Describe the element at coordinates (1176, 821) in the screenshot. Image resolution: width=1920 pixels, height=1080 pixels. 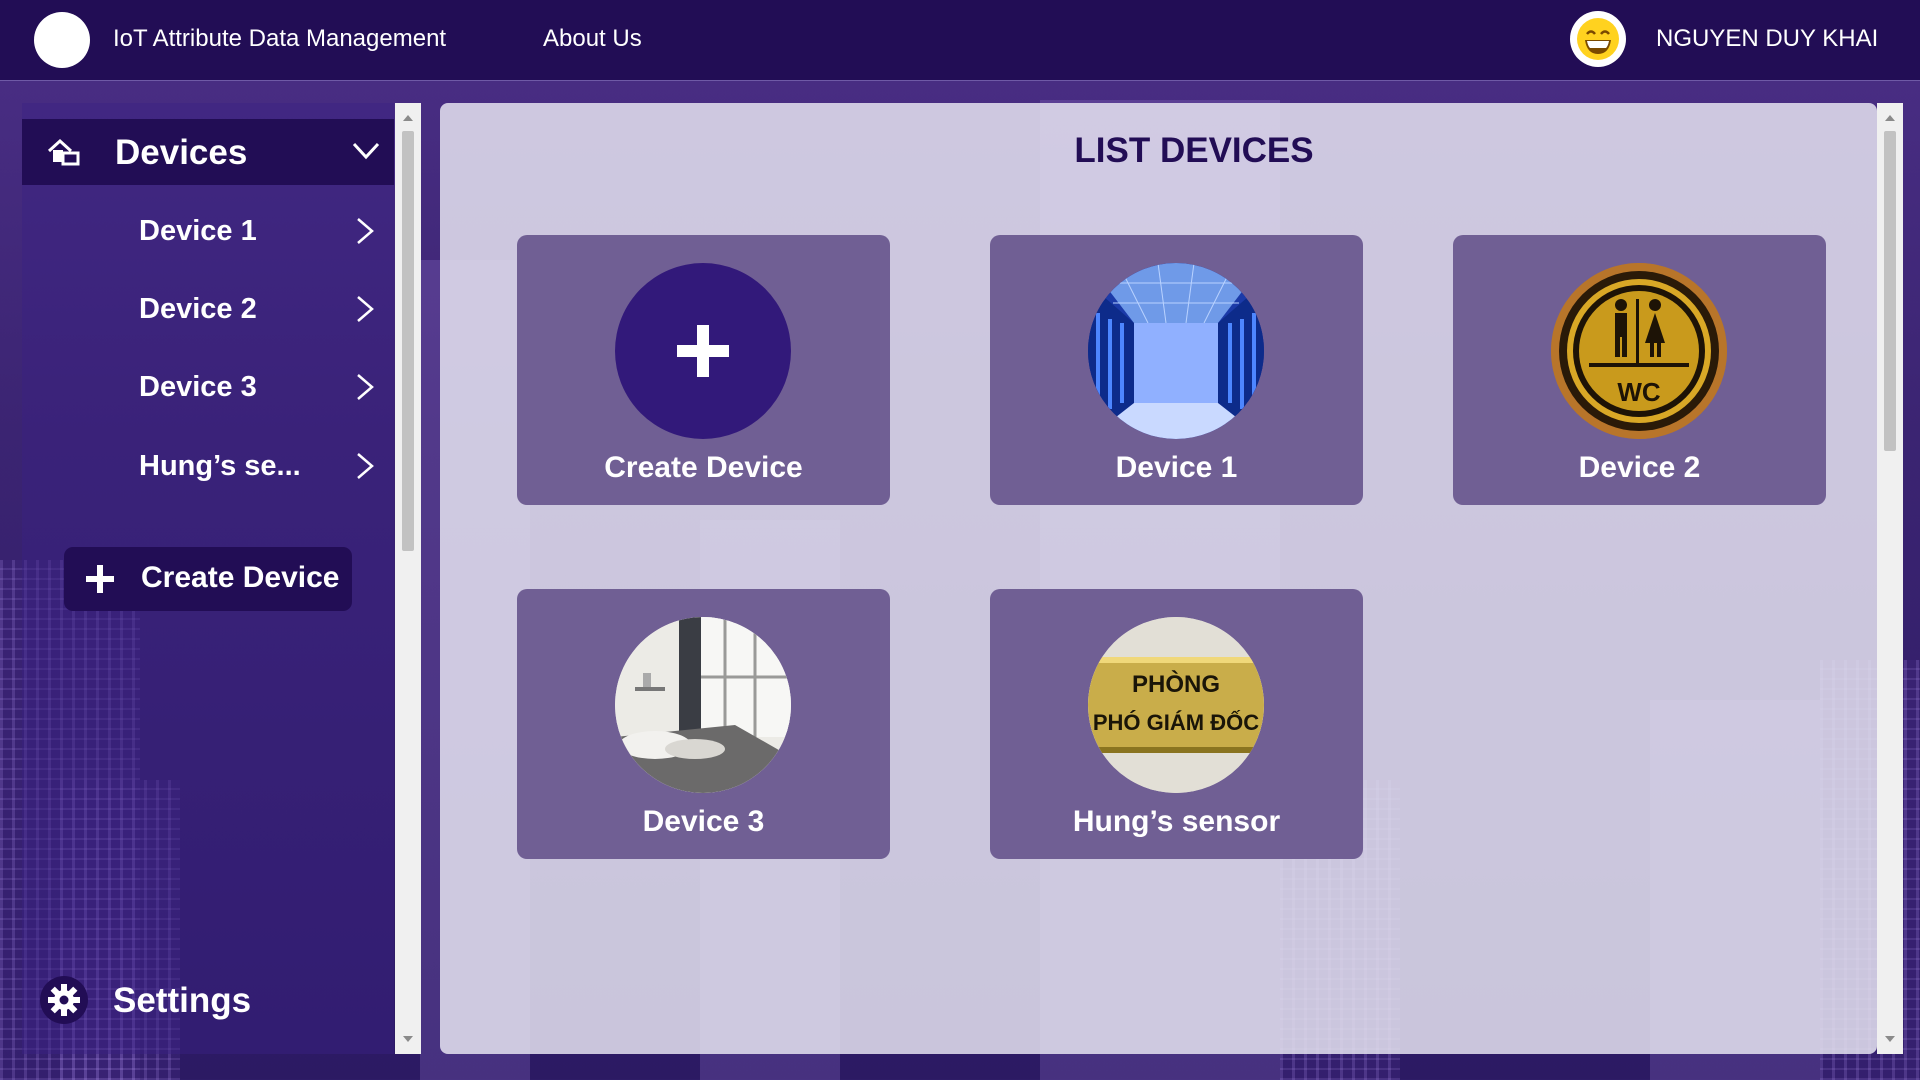
I see `card-label: Hung’s sensor` at that location.